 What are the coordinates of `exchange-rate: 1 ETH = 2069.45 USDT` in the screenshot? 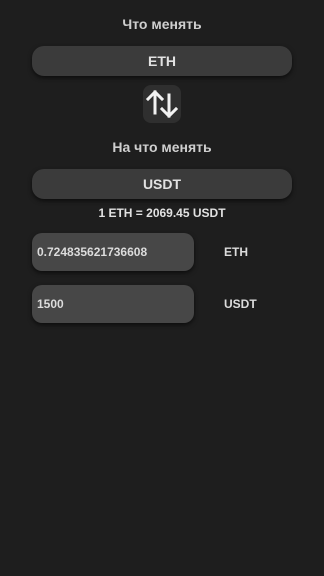 It's located at (162, 213).